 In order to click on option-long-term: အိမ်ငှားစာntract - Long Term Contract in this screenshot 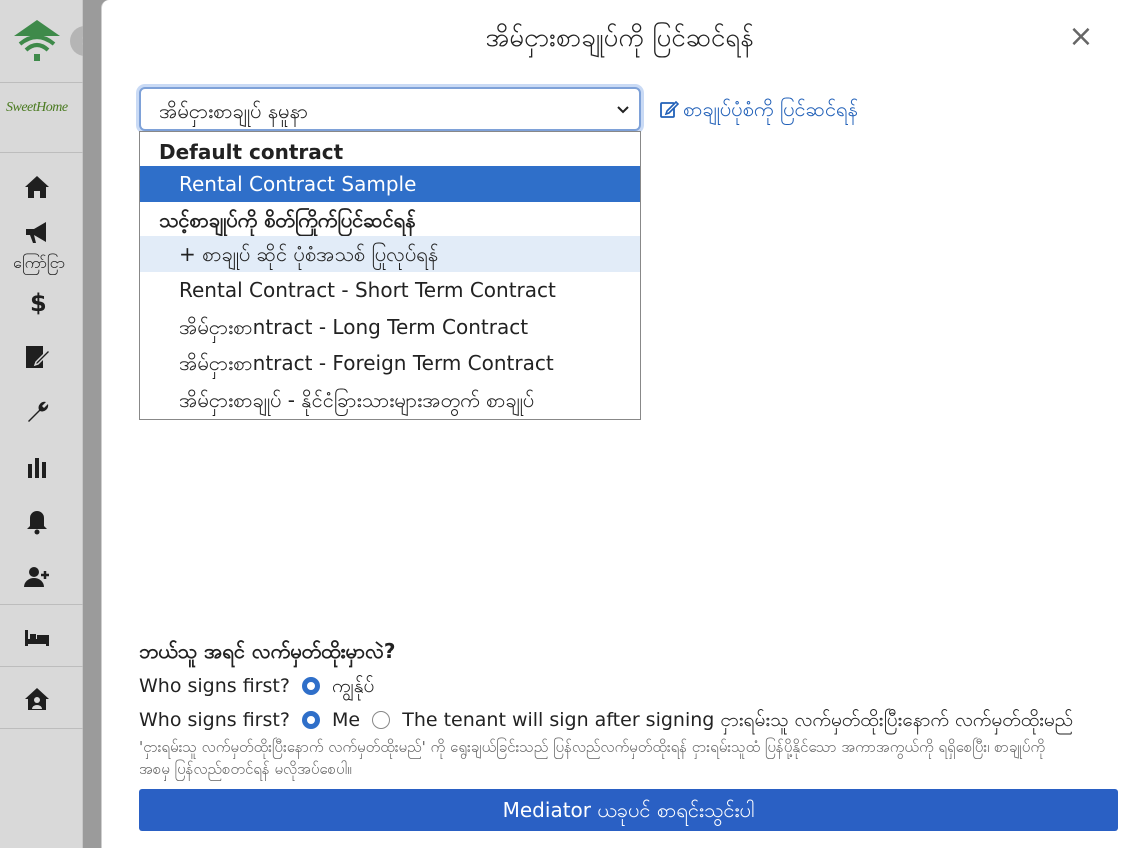, I will do `click(390, 327)`.